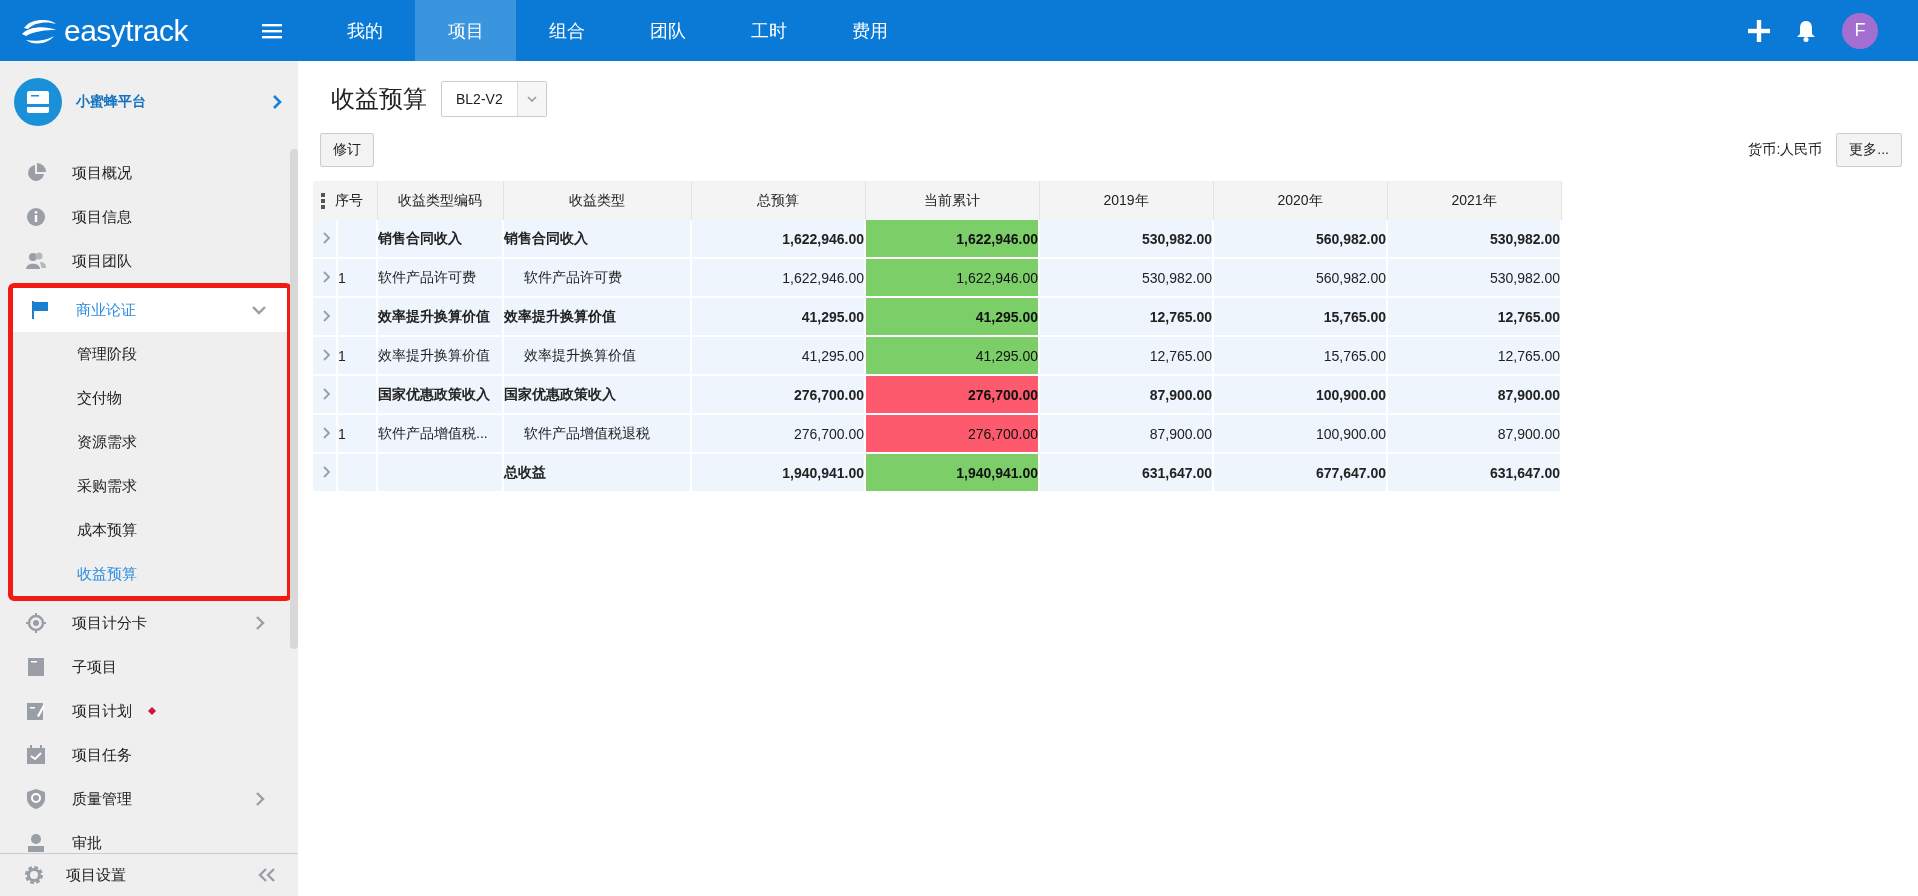  What do you see at coordinates (349, 200) in the screenshot?
I see `column-title: 序号` at bounding box center [349, 200].